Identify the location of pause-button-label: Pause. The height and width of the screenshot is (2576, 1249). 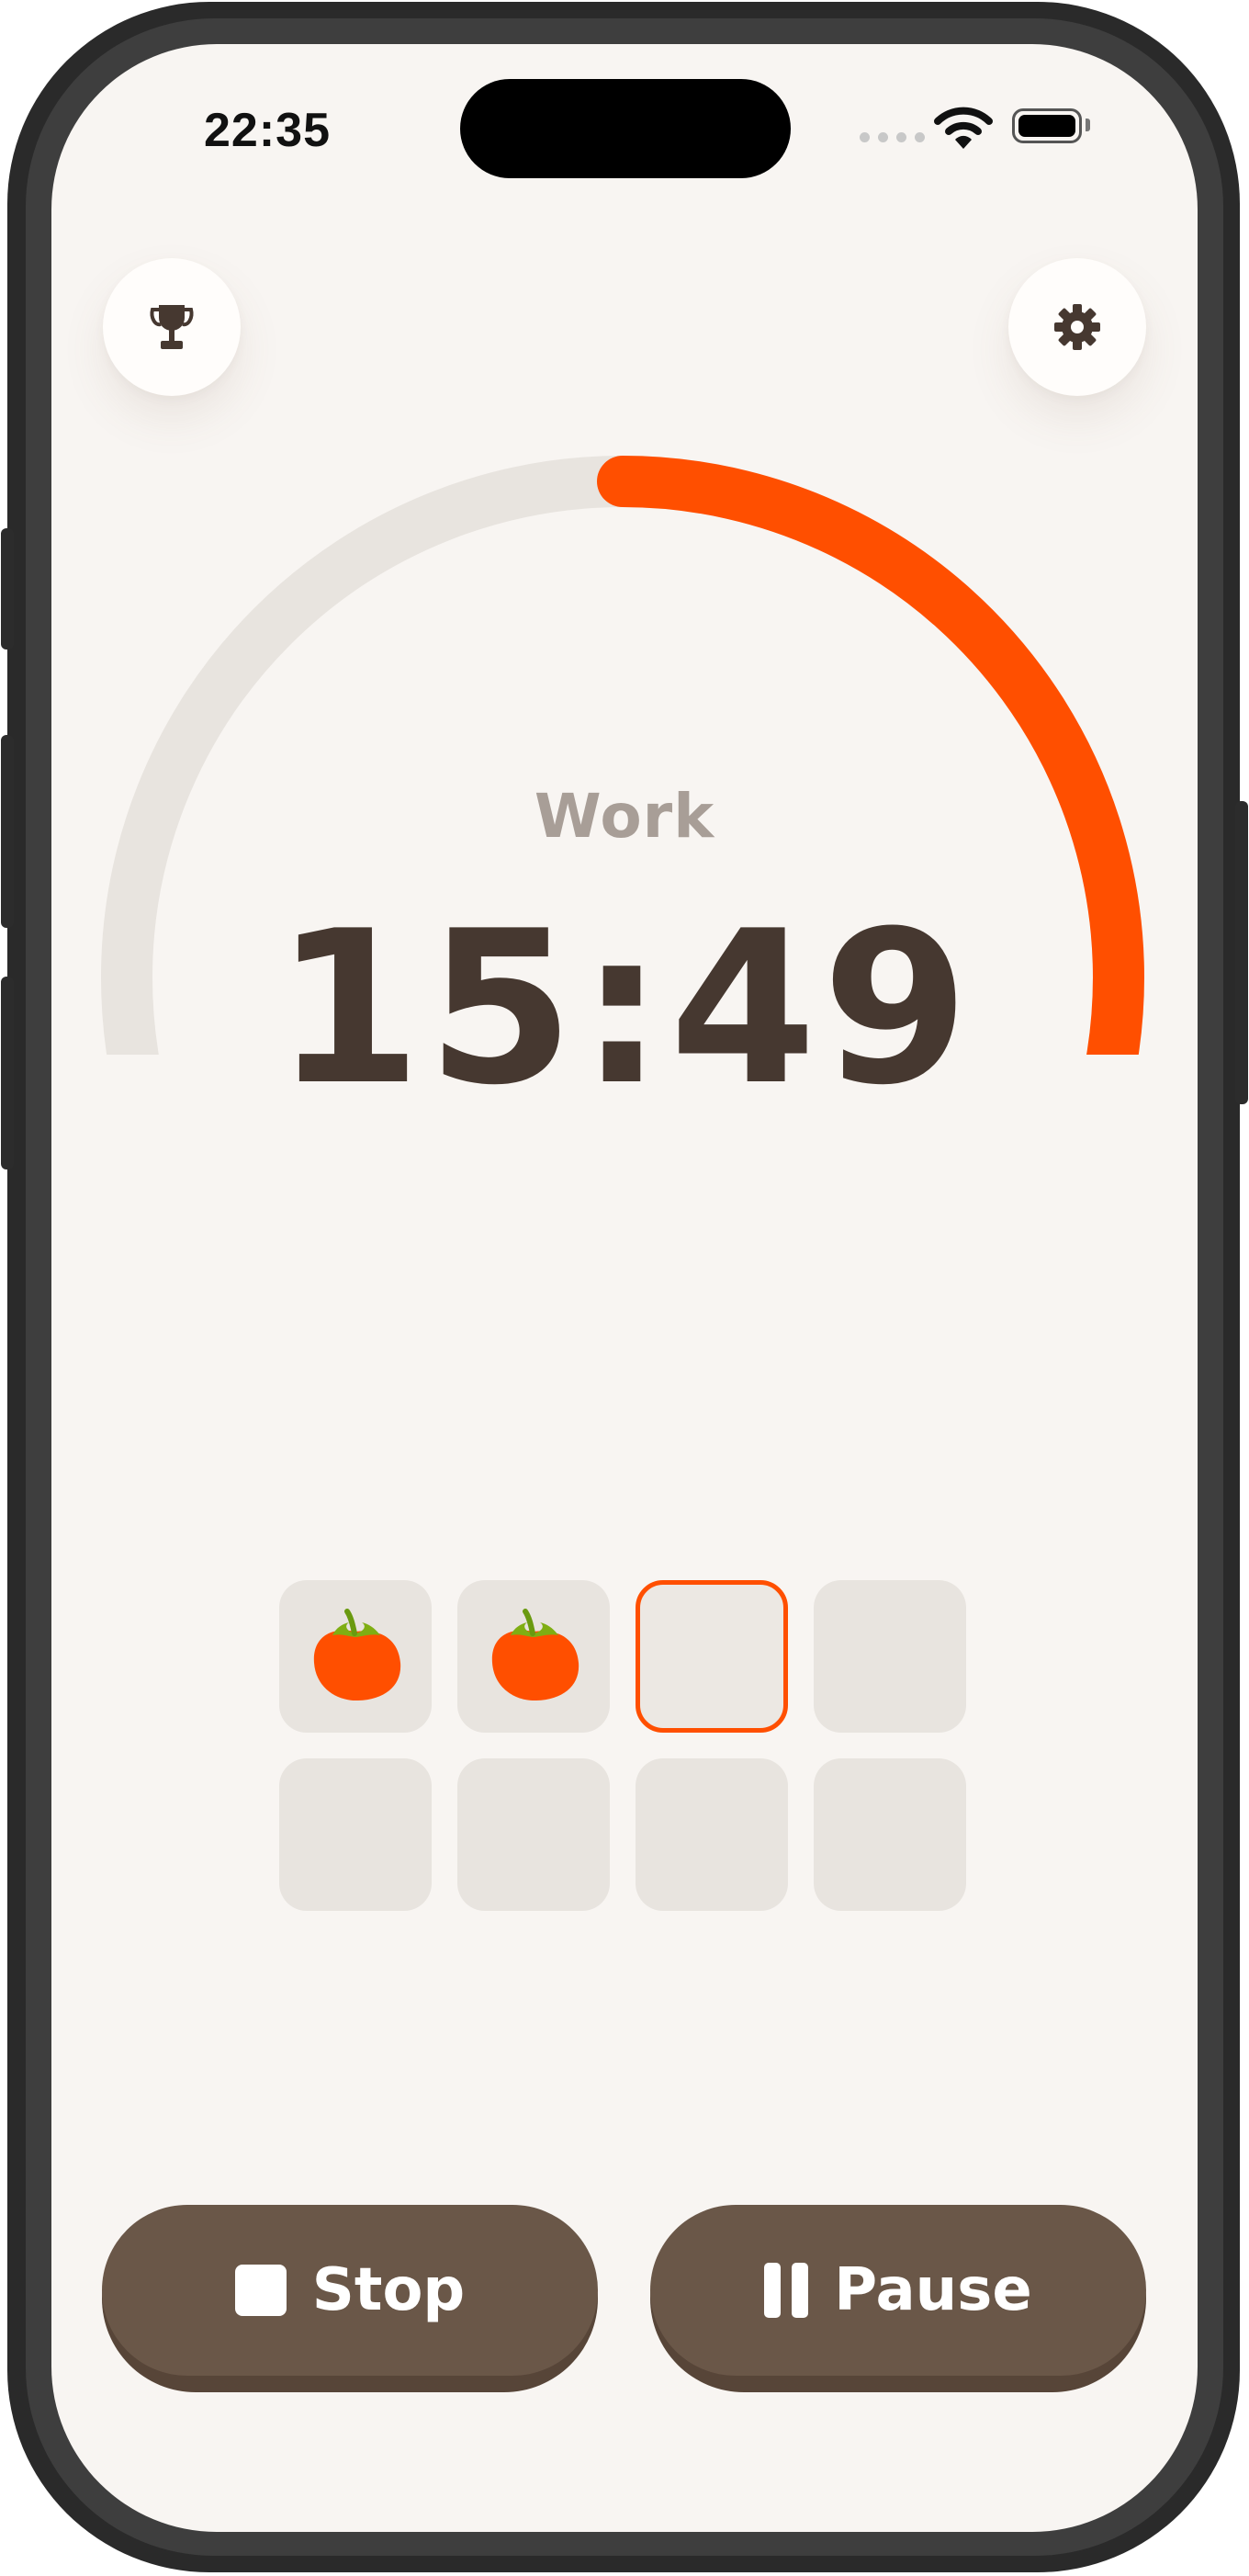
(933, 2290).